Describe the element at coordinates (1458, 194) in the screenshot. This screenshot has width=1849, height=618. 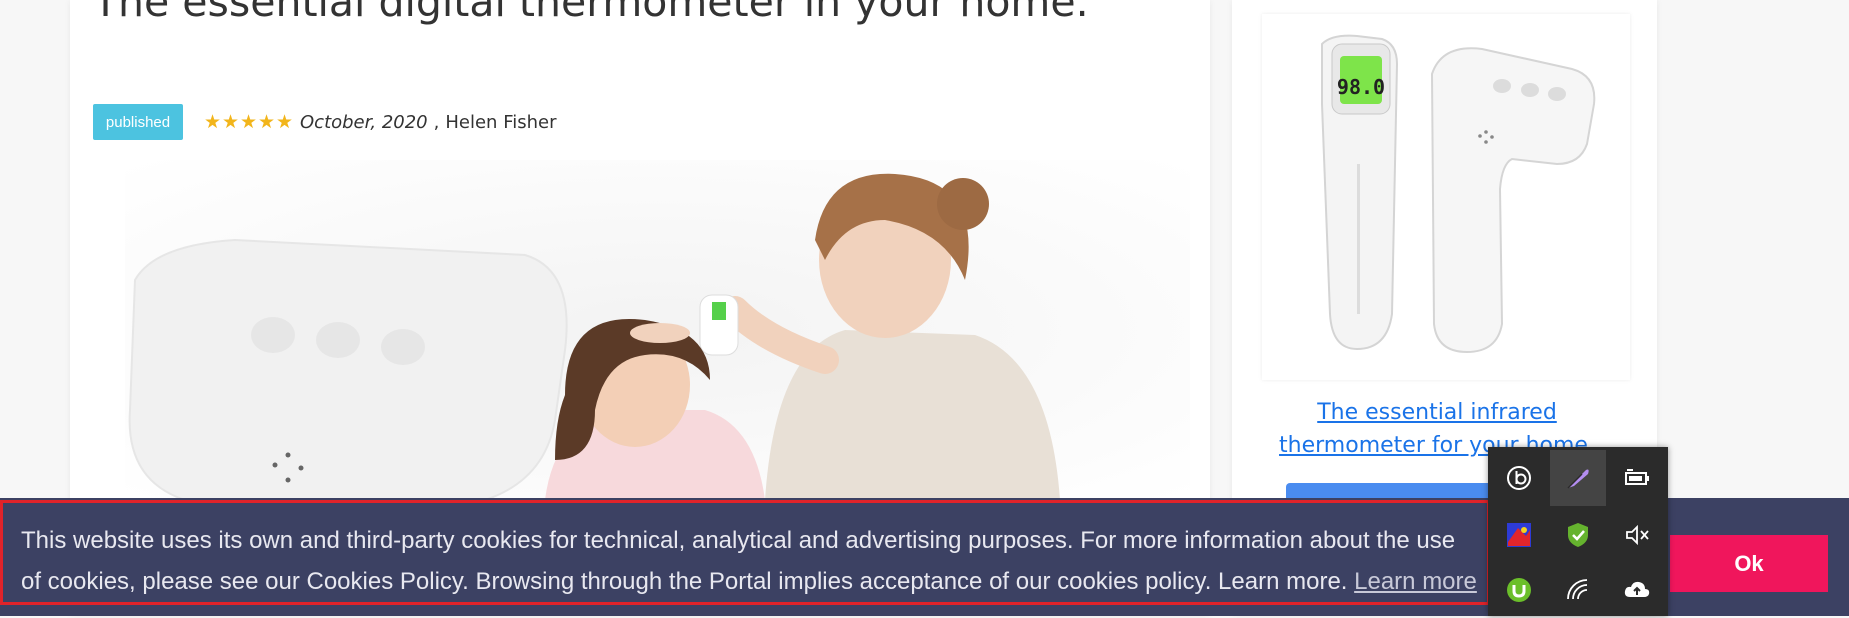
I see `infrared-thermometer-illustration: 98.0` at that location.